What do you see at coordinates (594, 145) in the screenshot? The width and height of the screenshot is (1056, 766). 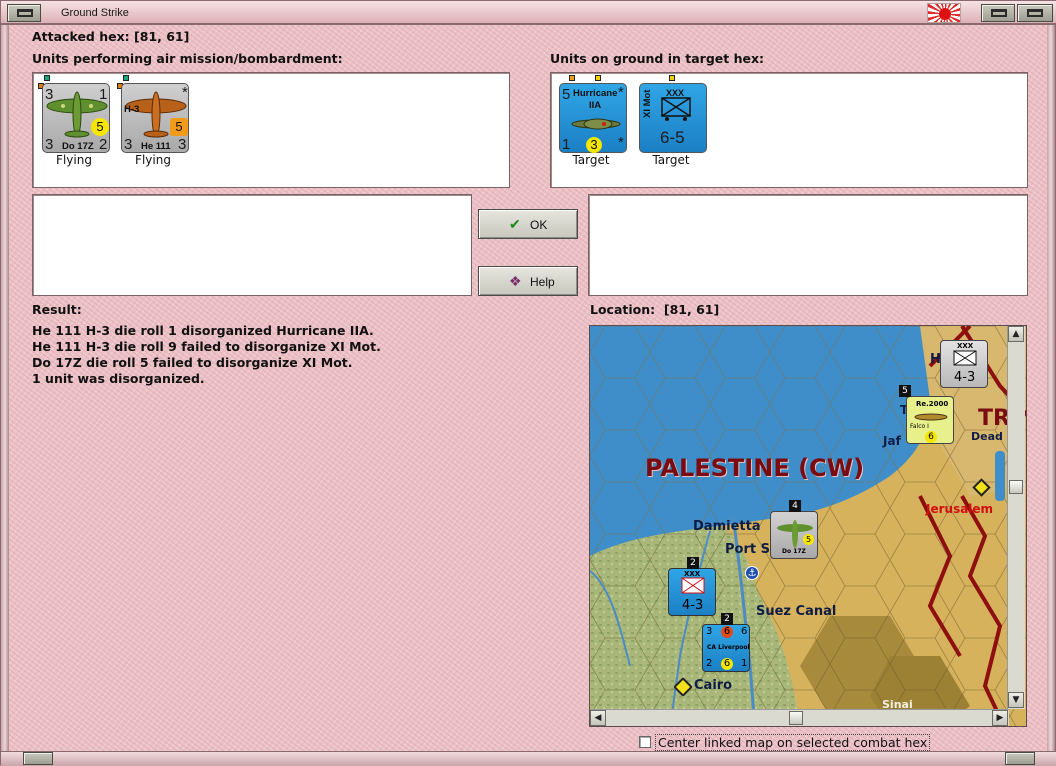 I see `counter-coin: 3` at bounding box center [594, 145].